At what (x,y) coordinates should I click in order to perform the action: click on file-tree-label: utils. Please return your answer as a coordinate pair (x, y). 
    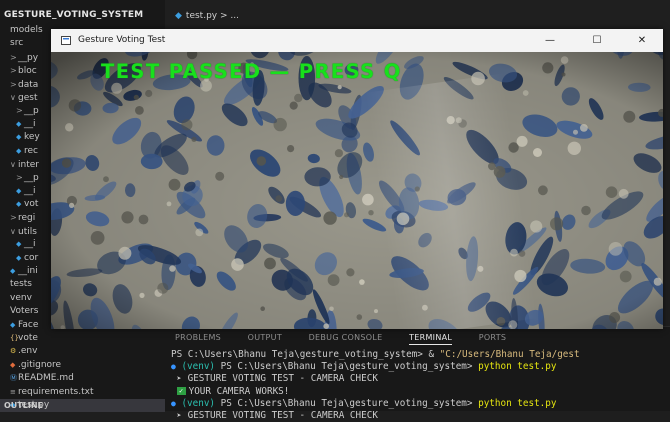
    Looking at the image, I should click on (27, 231).